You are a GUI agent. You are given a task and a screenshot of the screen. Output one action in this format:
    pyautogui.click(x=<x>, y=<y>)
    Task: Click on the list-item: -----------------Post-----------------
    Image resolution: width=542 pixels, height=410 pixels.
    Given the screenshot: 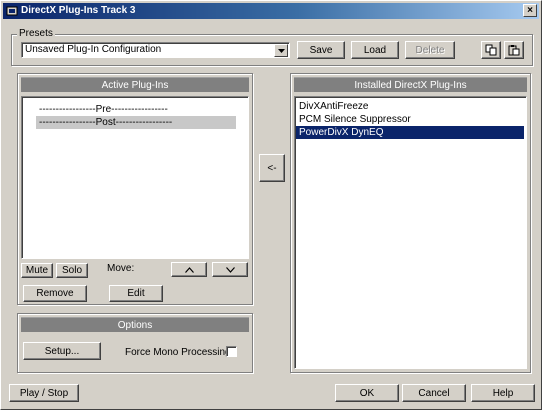 What is the action you would take?
    pyautogui.click(x=136, y=122)
    